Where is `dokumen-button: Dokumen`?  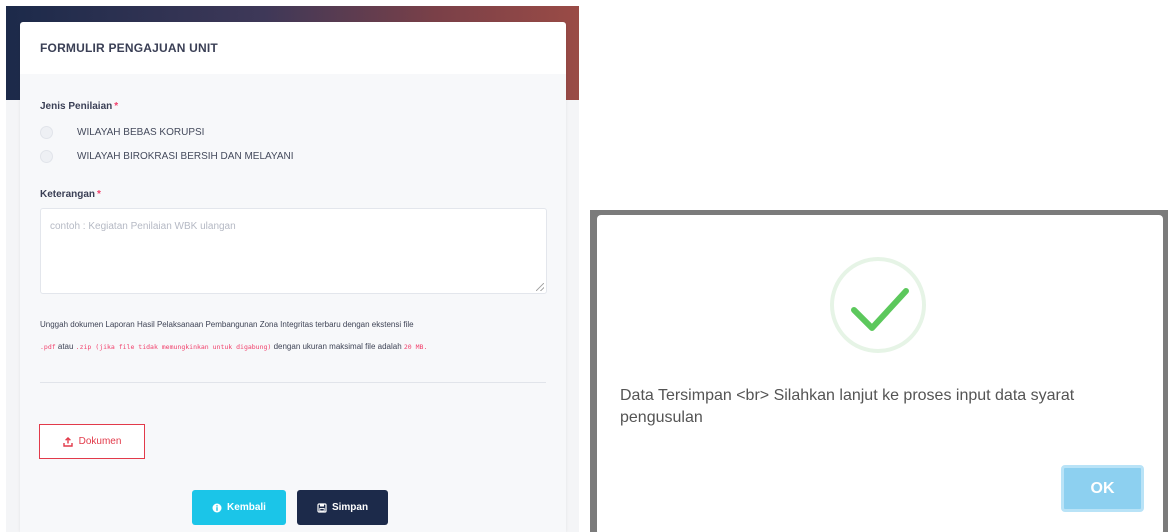
dokumen-button: Dokumen is located at coordinates (92, 441).